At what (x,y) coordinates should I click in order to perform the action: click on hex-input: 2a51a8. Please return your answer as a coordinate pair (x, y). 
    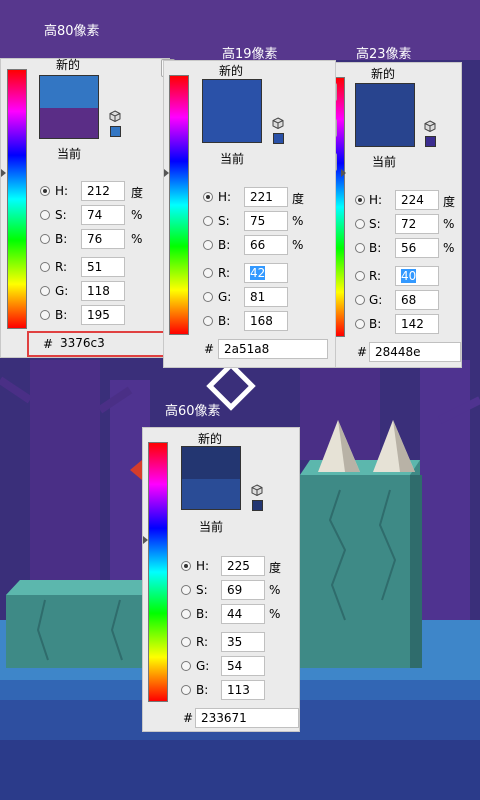
    Looking at the image, I should click on (273, 349).